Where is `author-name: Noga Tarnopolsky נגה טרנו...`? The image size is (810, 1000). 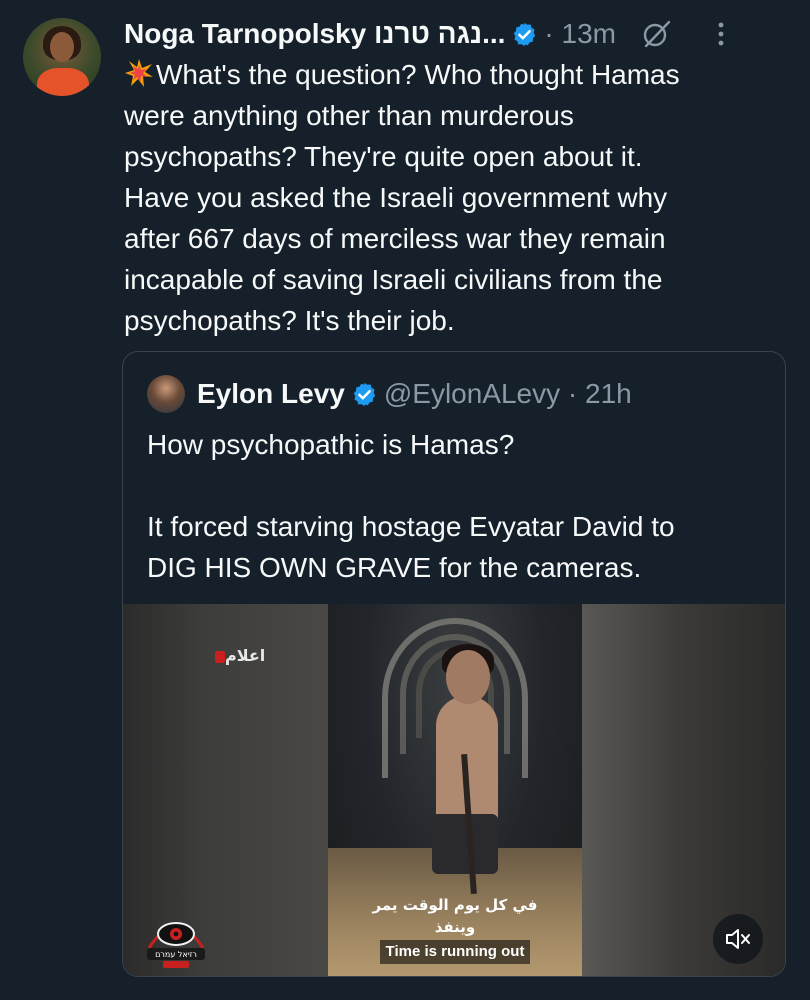
author-name: Noga Tarnopolsky נגה טרנו... is located at coordinates (314, 34).